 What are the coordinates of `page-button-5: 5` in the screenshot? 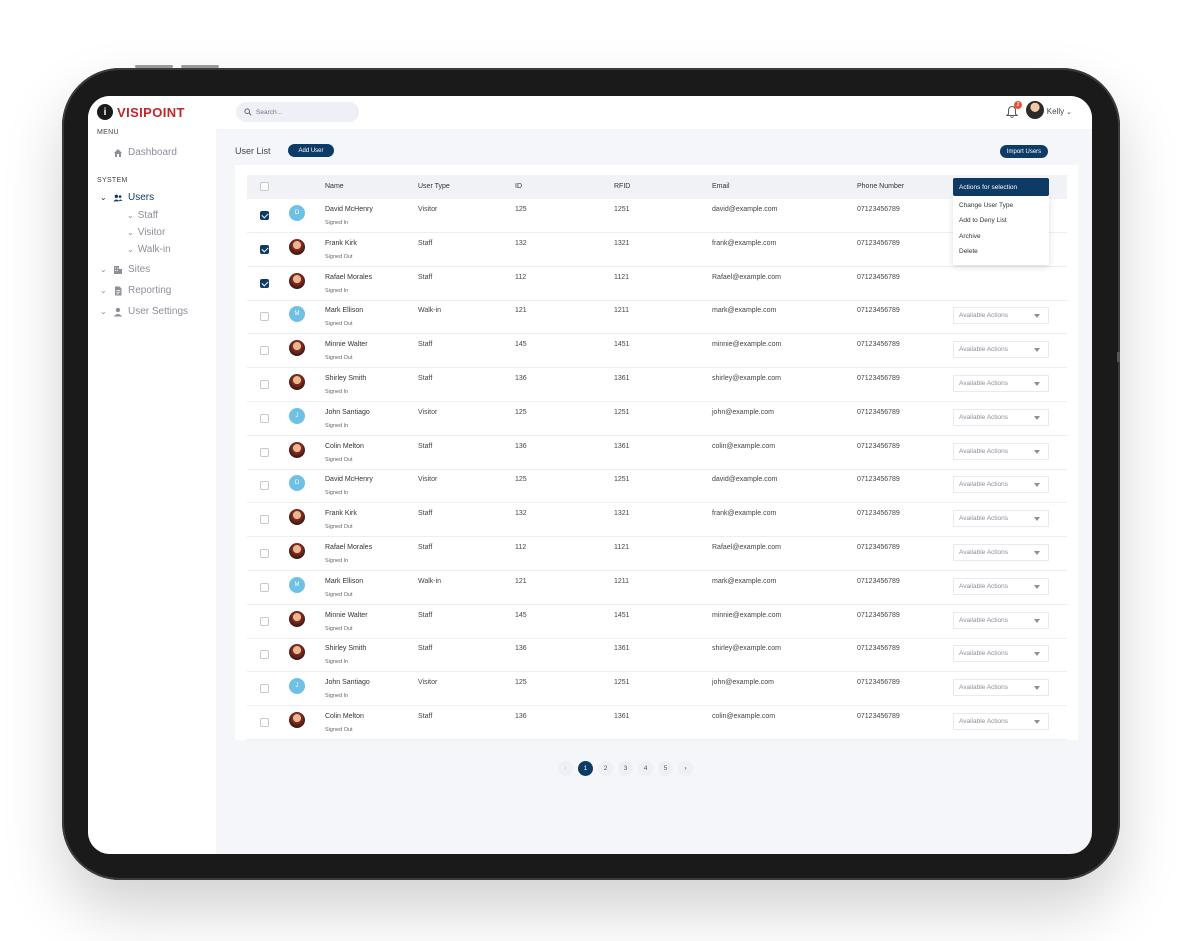 It's located at (665, 768).